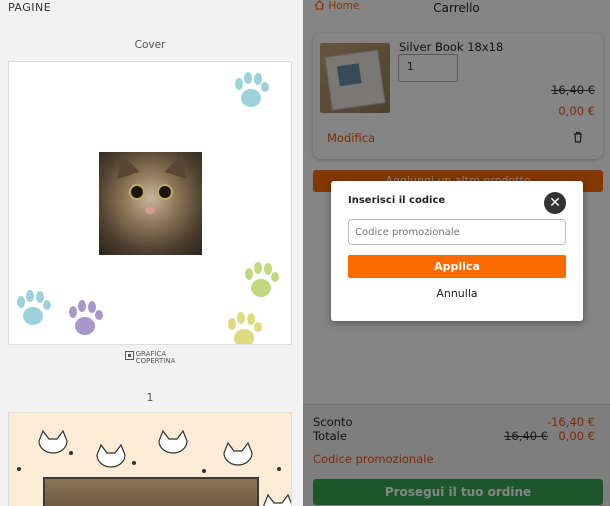  I want to click on pages-title: PAGINE, so click(30, 7).